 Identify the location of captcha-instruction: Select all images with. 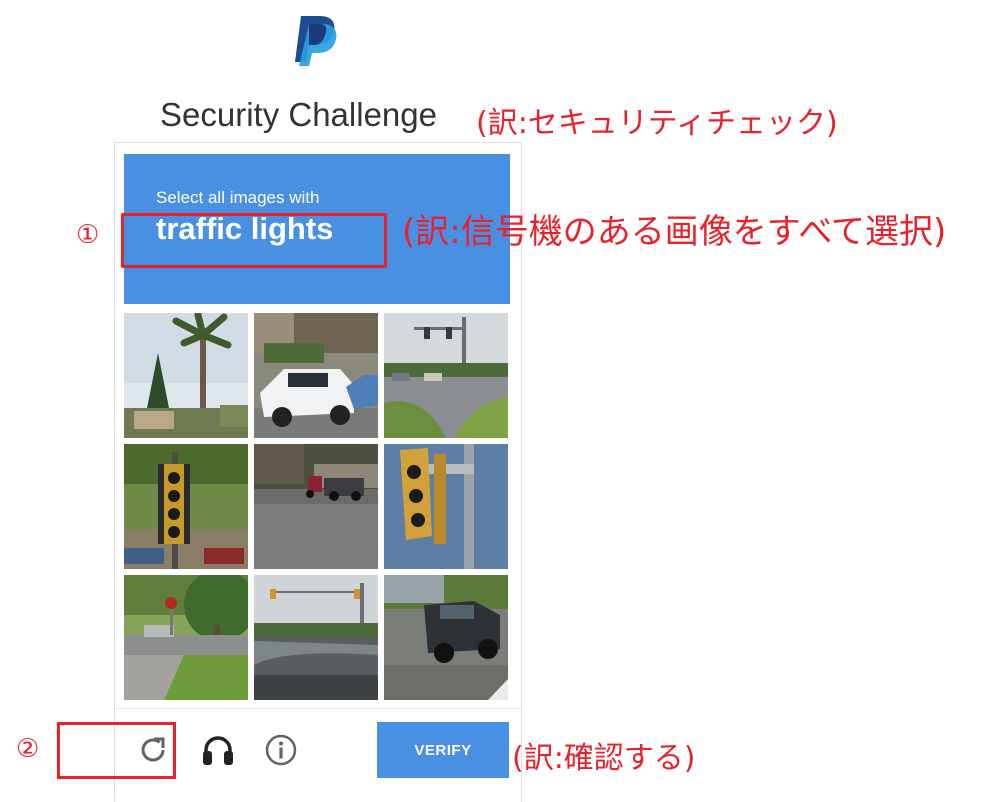
(238, 197).